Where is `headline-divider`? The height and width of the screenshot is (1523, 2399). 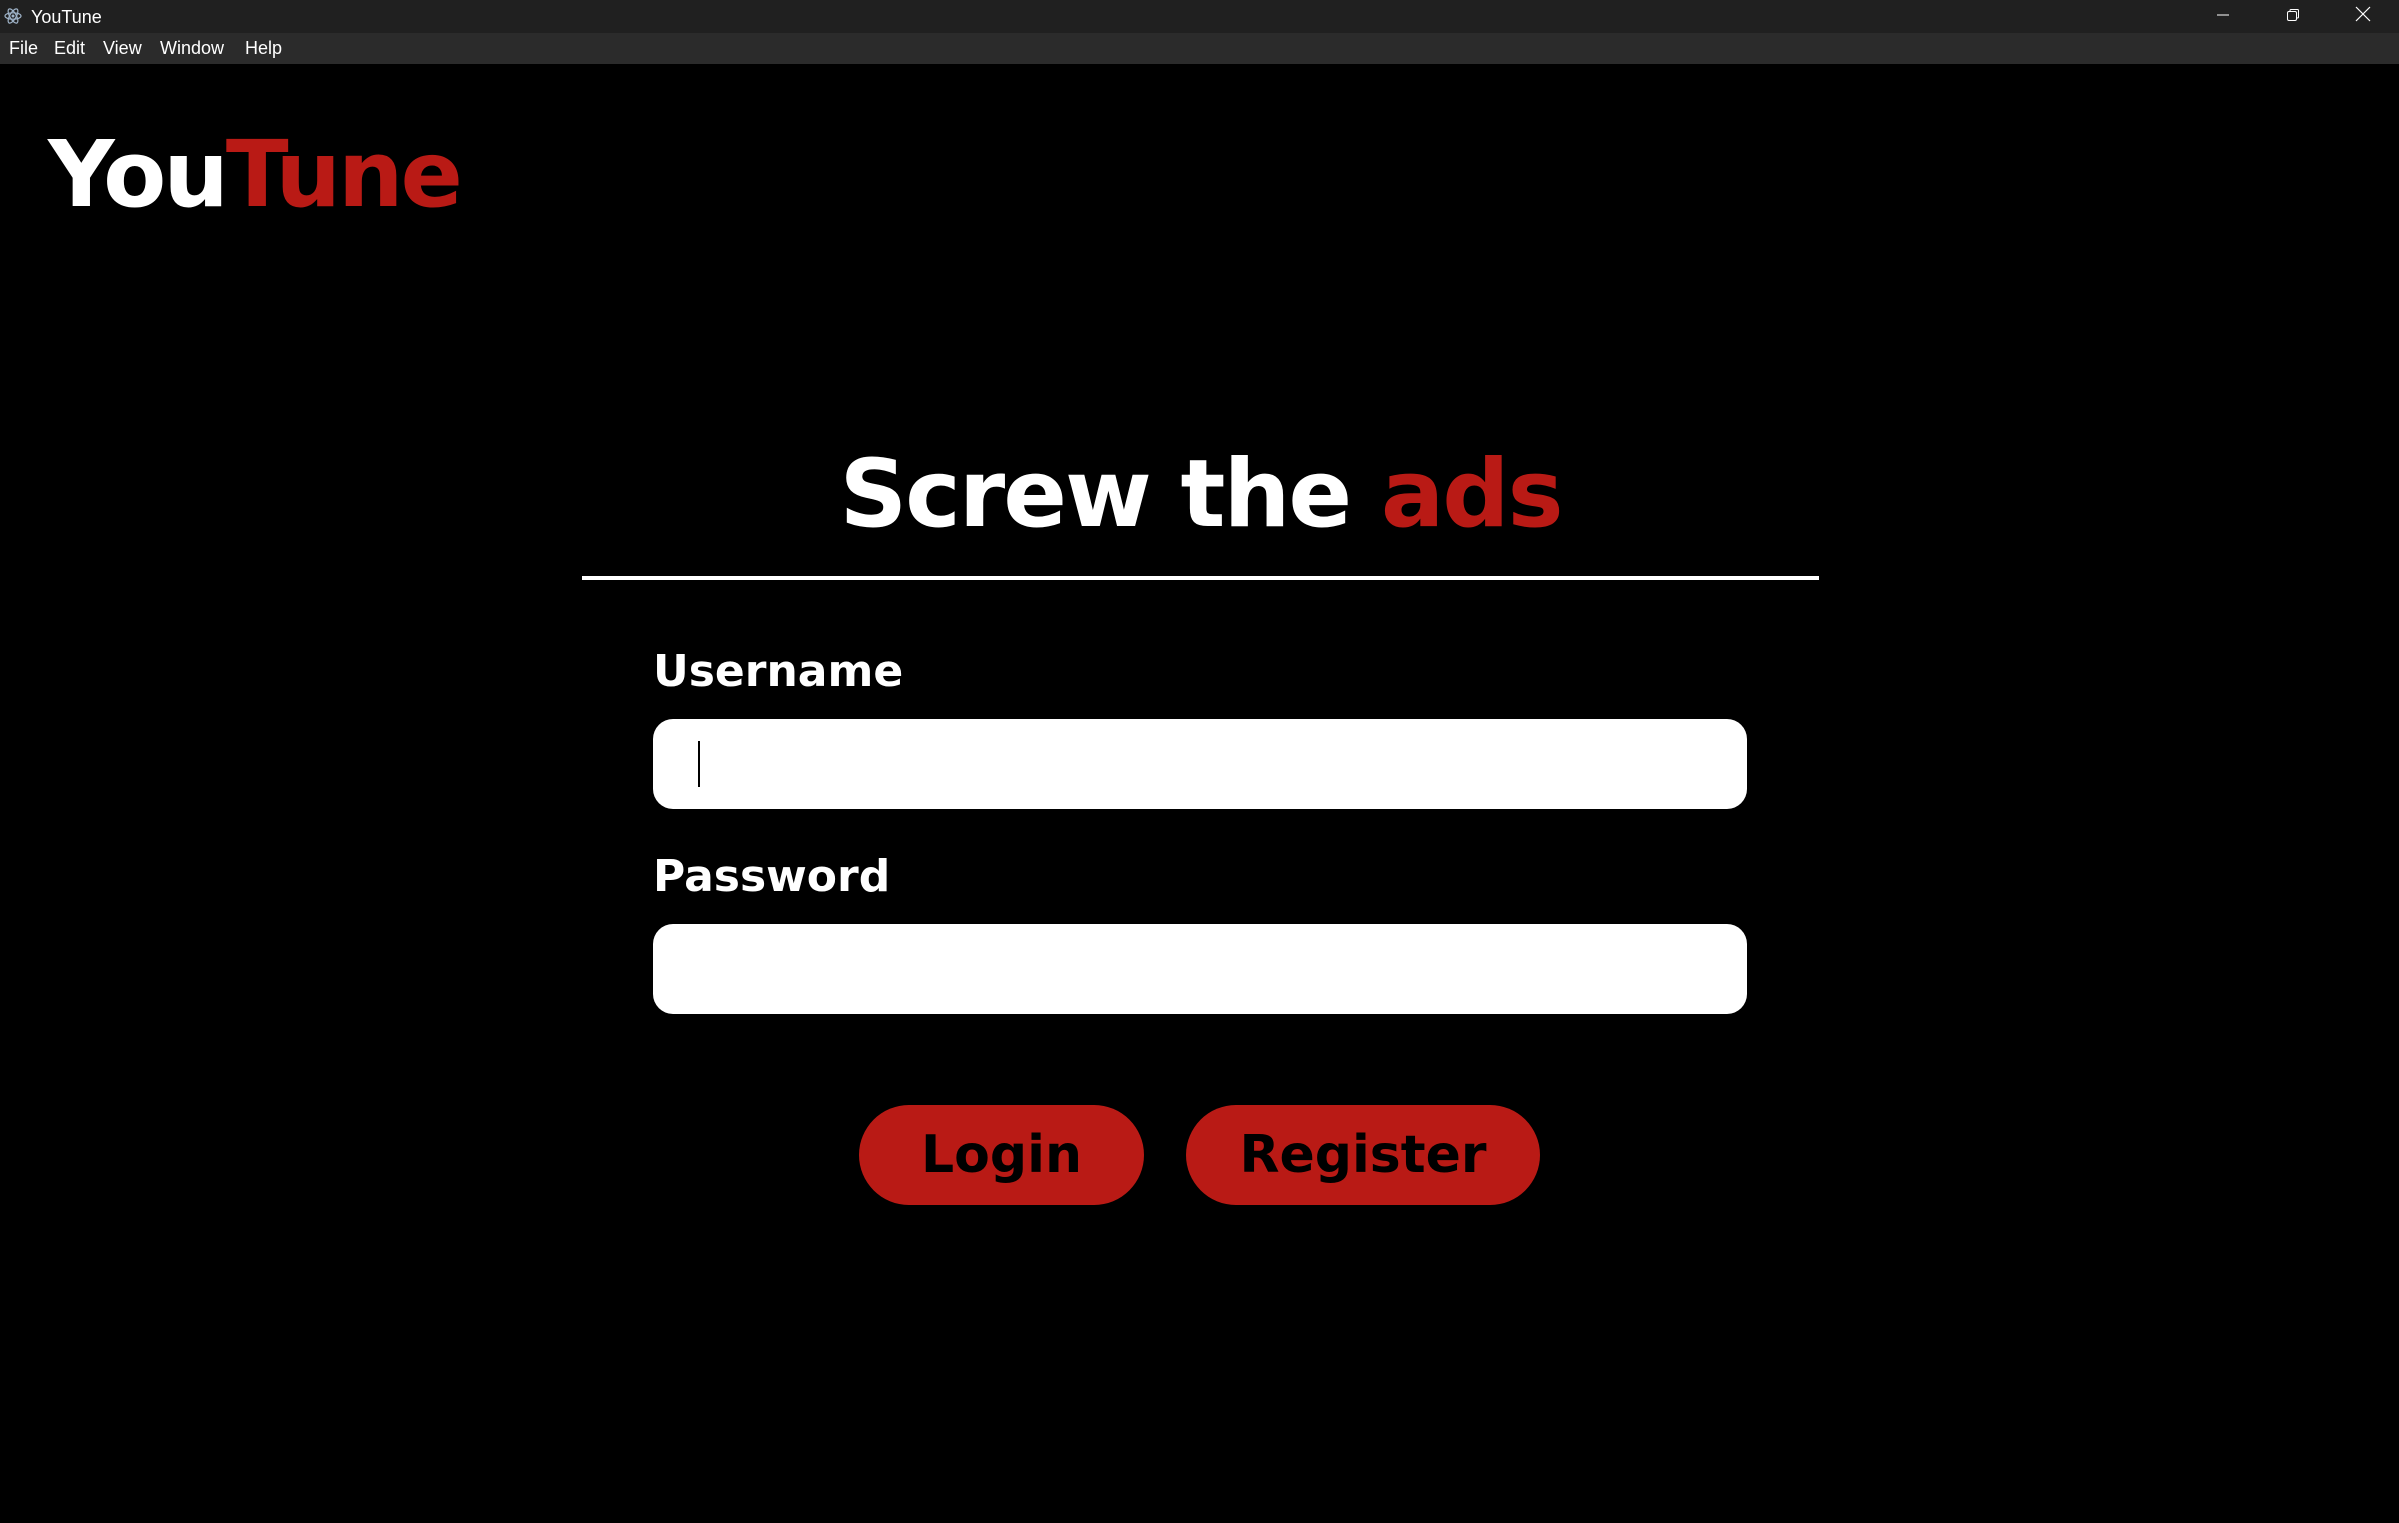
headline-divider is located at coordinates (1200, 578).